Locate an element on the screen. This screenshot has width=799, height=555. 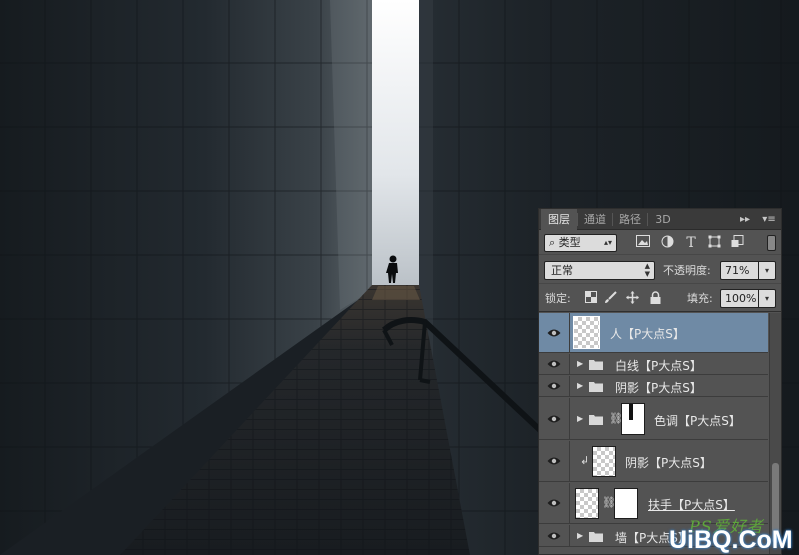
layer-group-row: ▶ 阴影【P大点S】 is located at coordinates (653, 386).